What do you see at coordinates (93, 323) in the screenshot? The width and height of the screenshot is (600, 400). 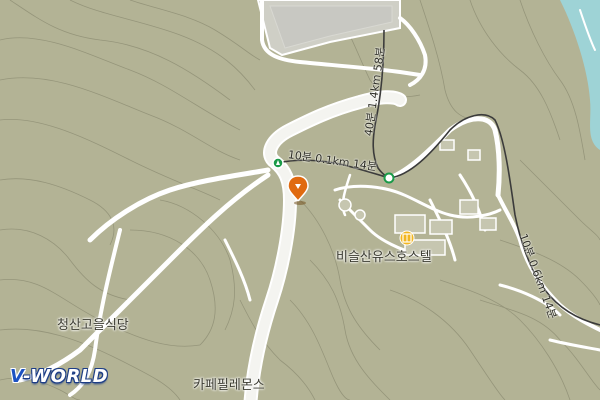 I see `restaurant-label: 청산고을식당` at bounding box center [93, 323].